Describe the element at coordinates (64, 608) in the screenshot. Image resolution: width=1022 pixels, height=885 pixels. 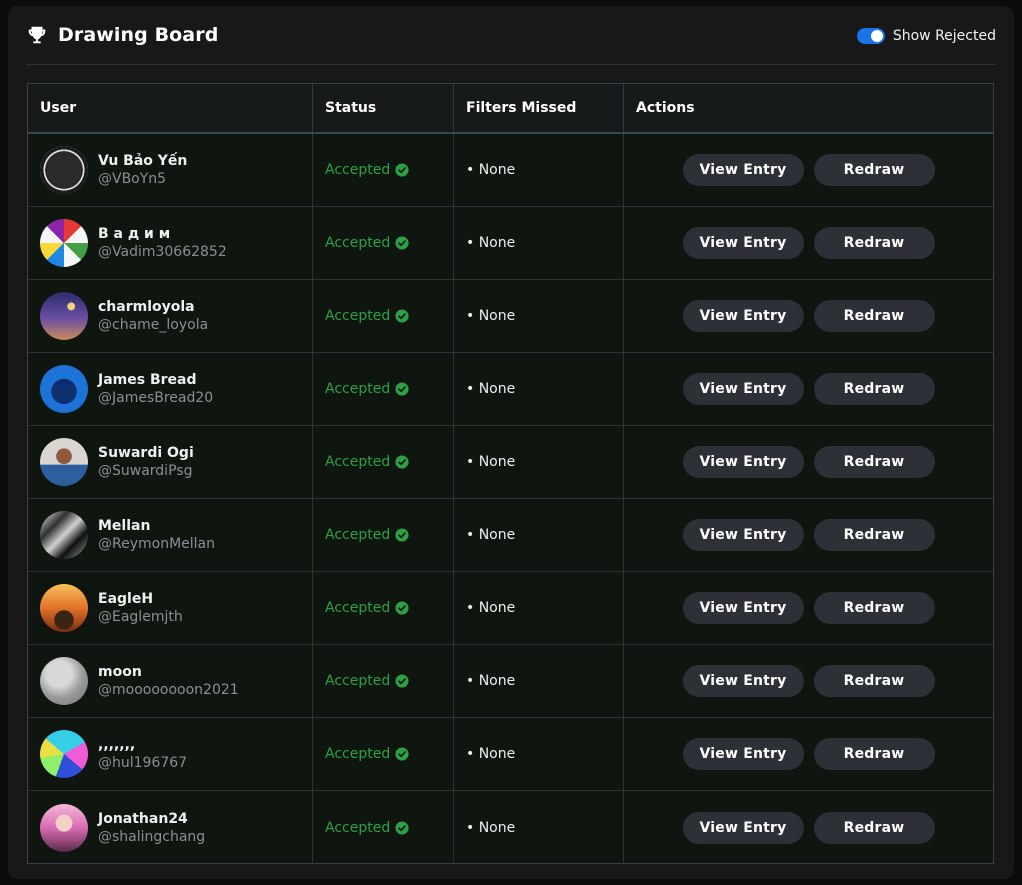
I see `eagle-sunset-avatar` at that location.